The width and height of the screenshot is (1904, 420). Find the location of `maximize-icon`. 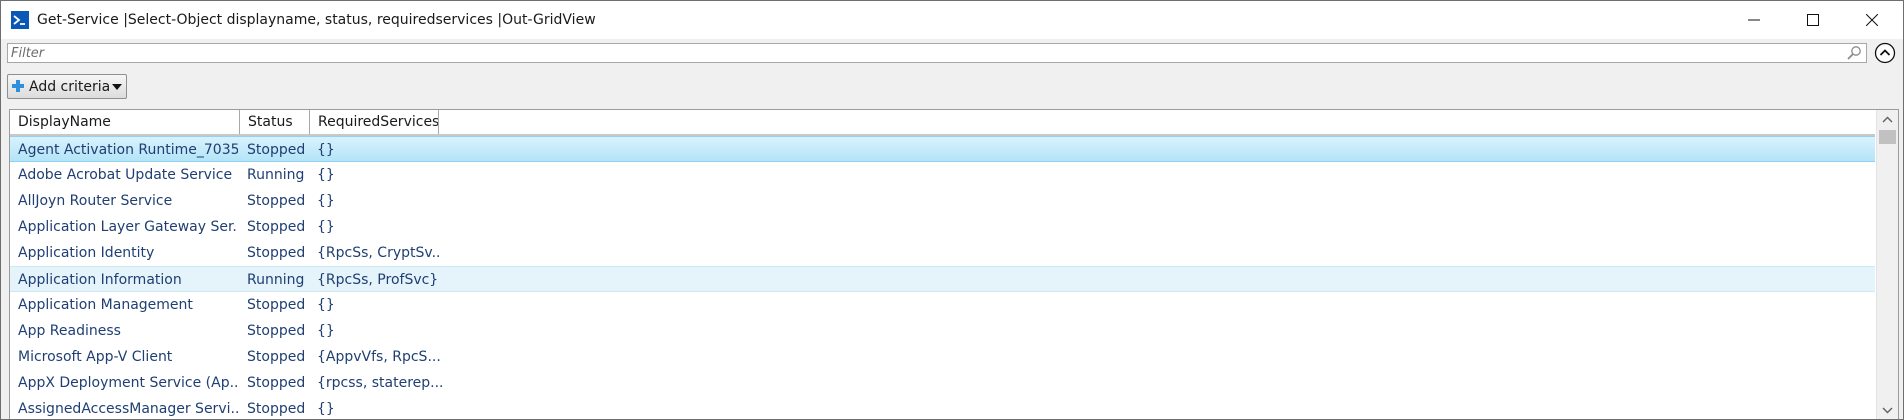

maximize-icon is located at coordinates (1813, 20).